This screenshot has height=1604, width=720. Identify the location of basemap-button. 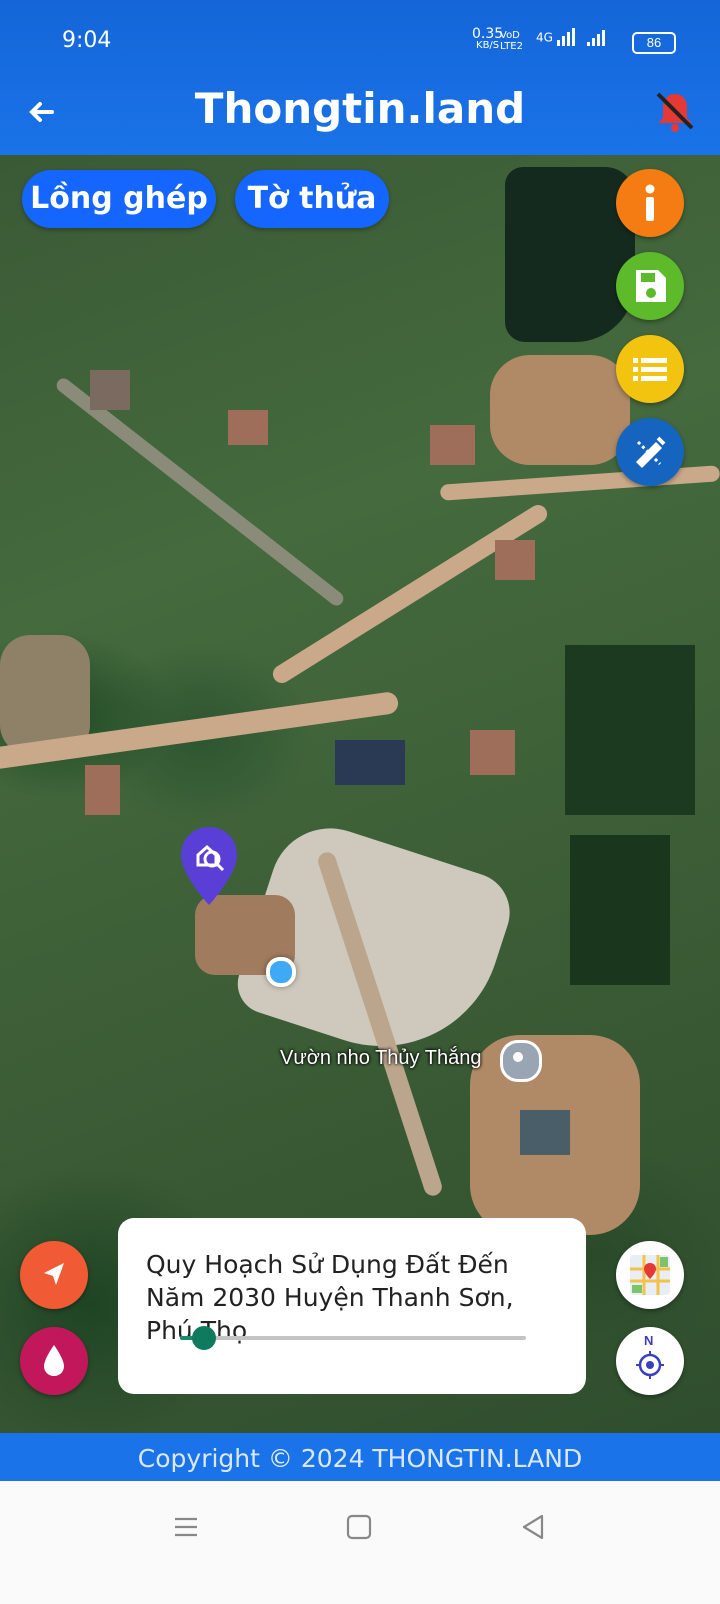
(650, 1275).